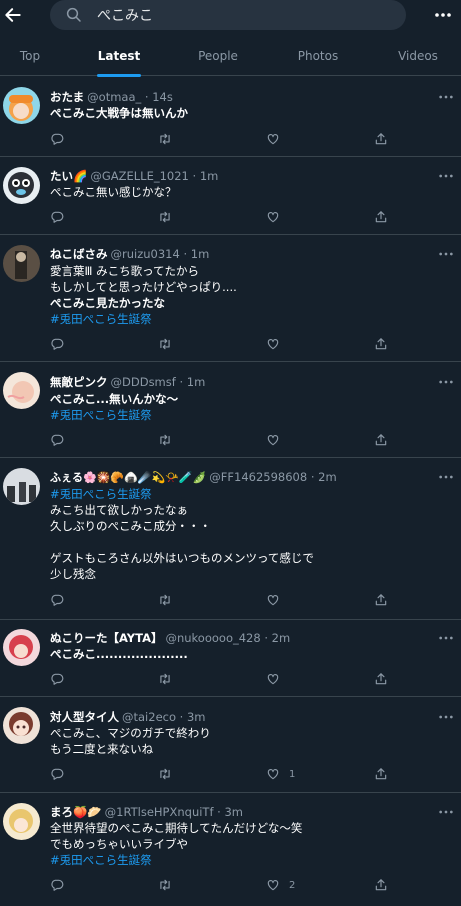 Image resolution: width=461 pixels, height=906 pixels. I want to click on tab-people: People, so click(218, 56).